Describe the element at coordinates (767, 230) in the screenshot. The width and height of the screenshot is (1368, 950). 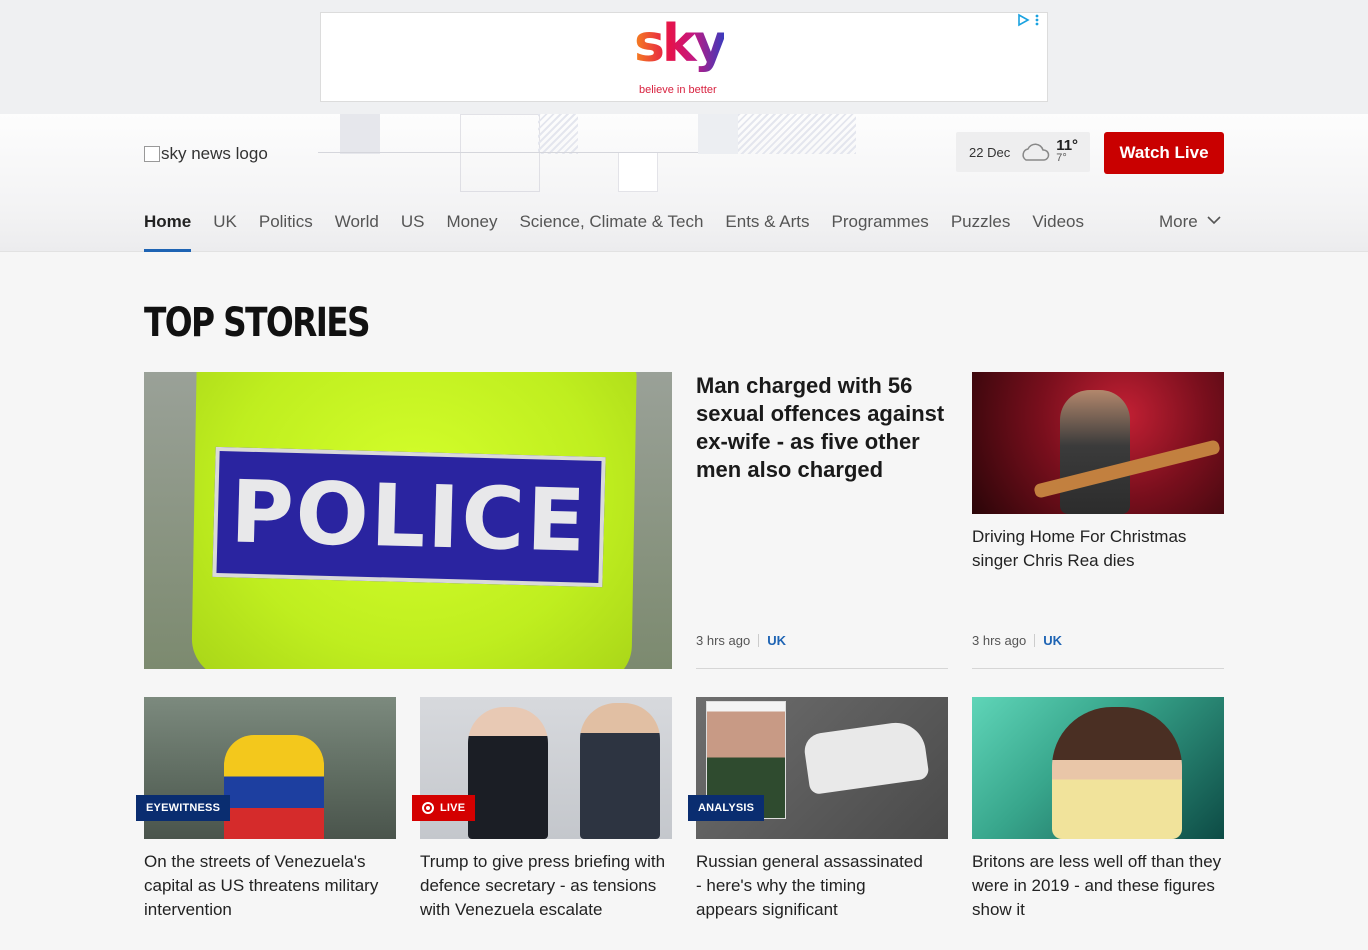
I see `nav-item-ents-arts: Ents & Arts` at that location.